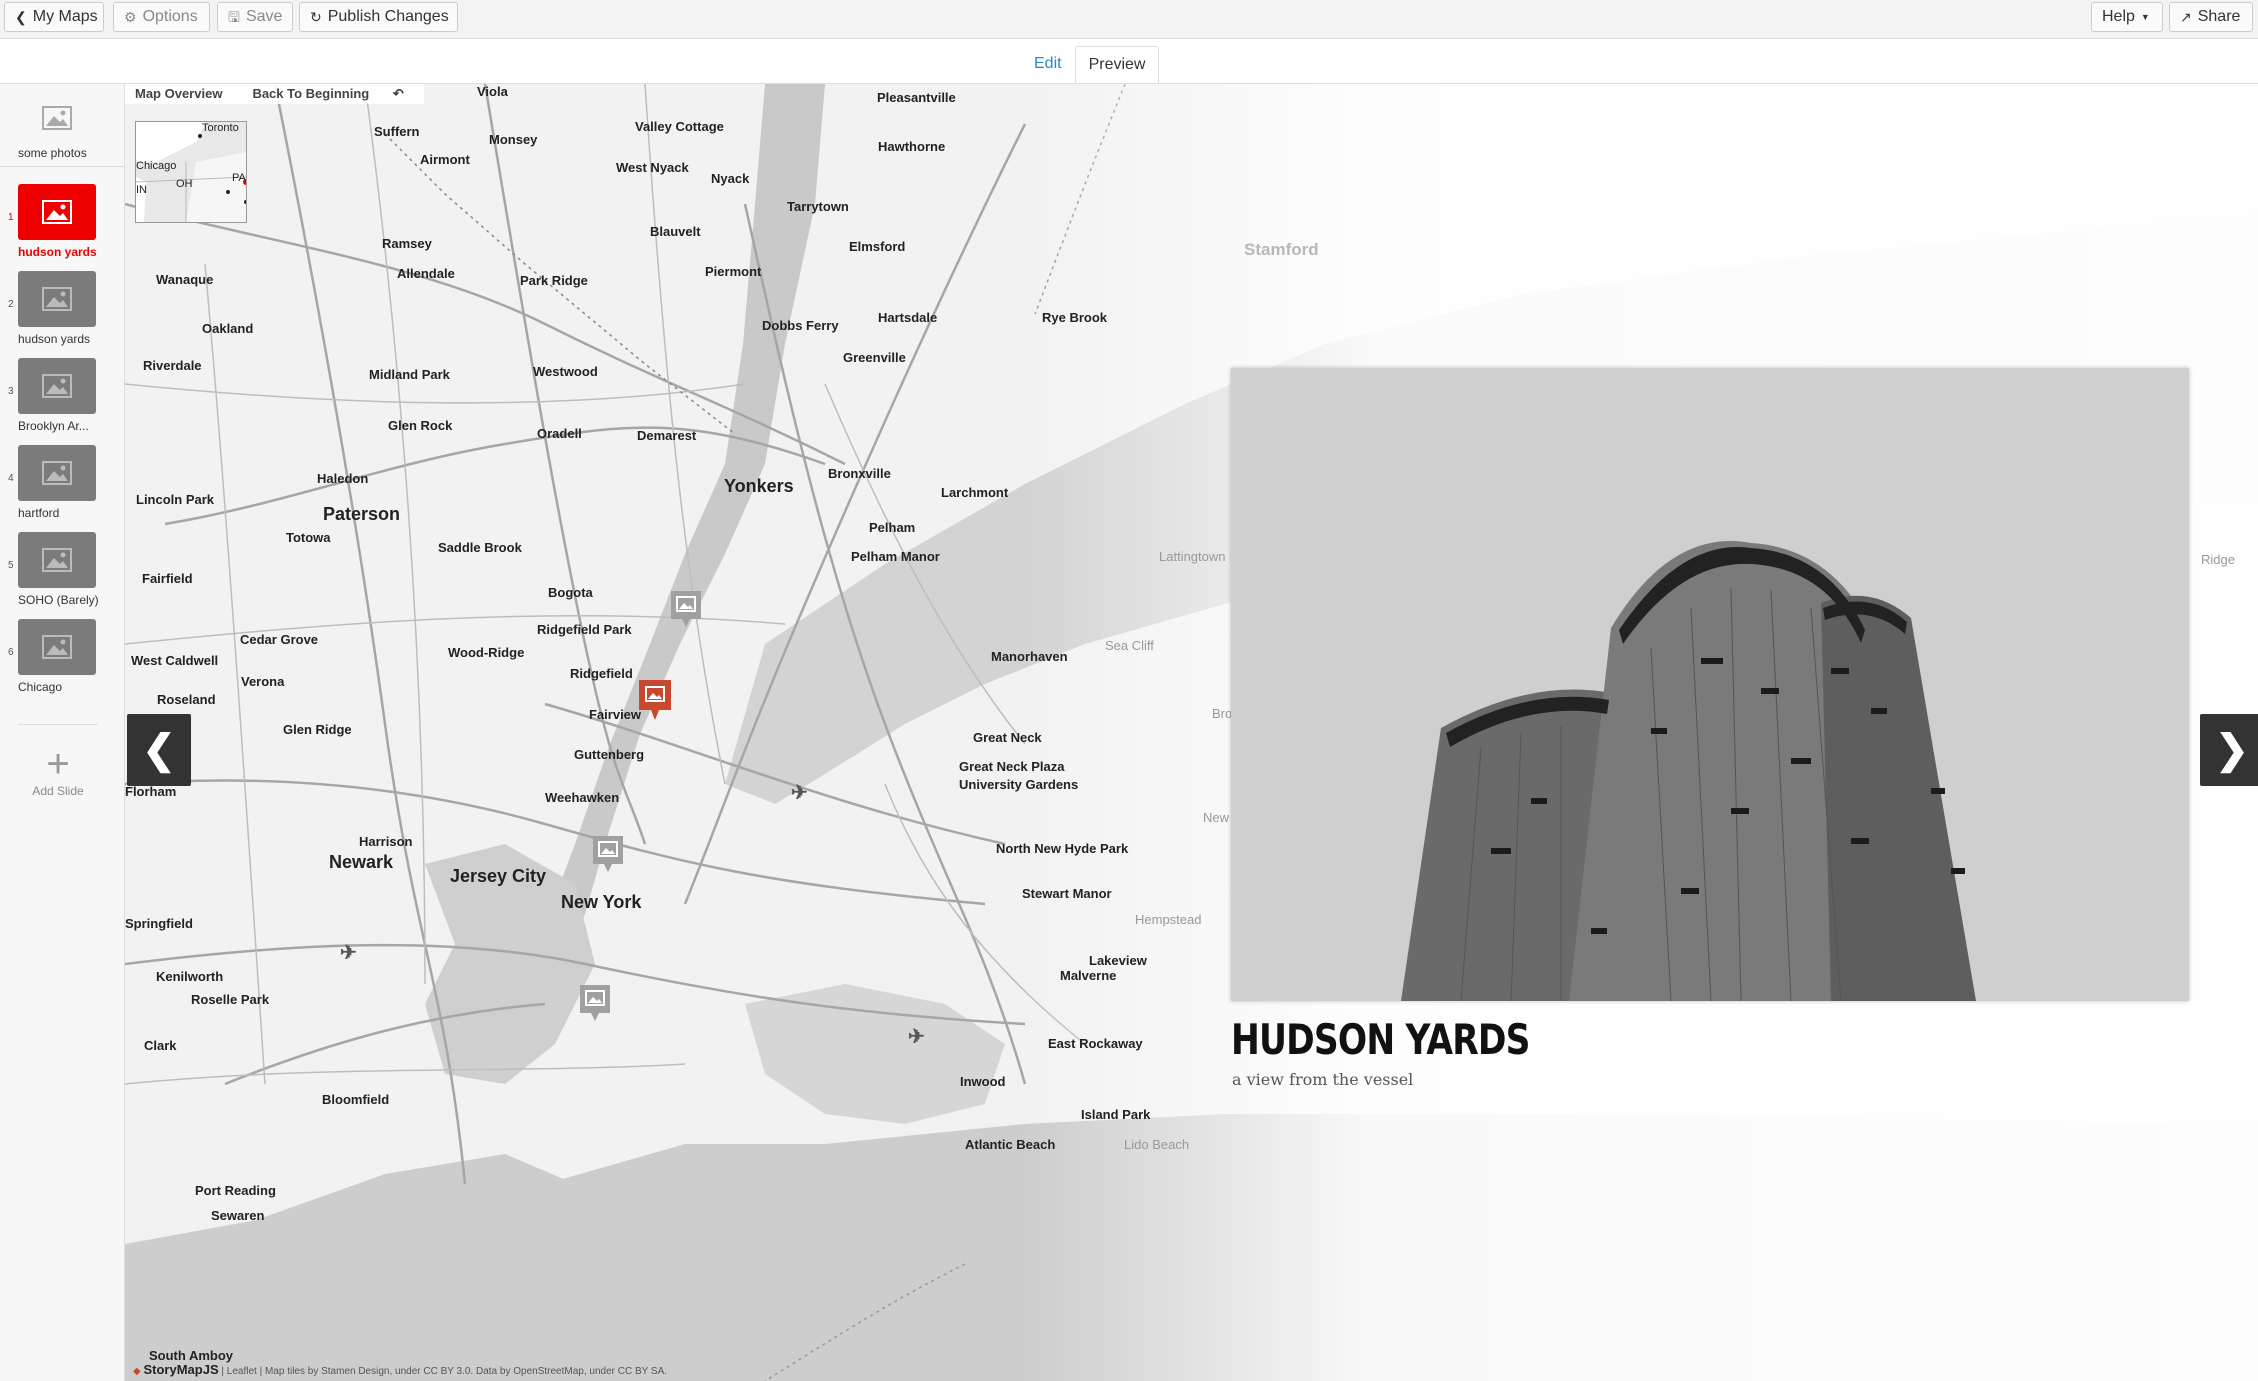 This screenshot has height=1381, width=2258. I want to click on map-label: University Gardens, so click(1019, 784).